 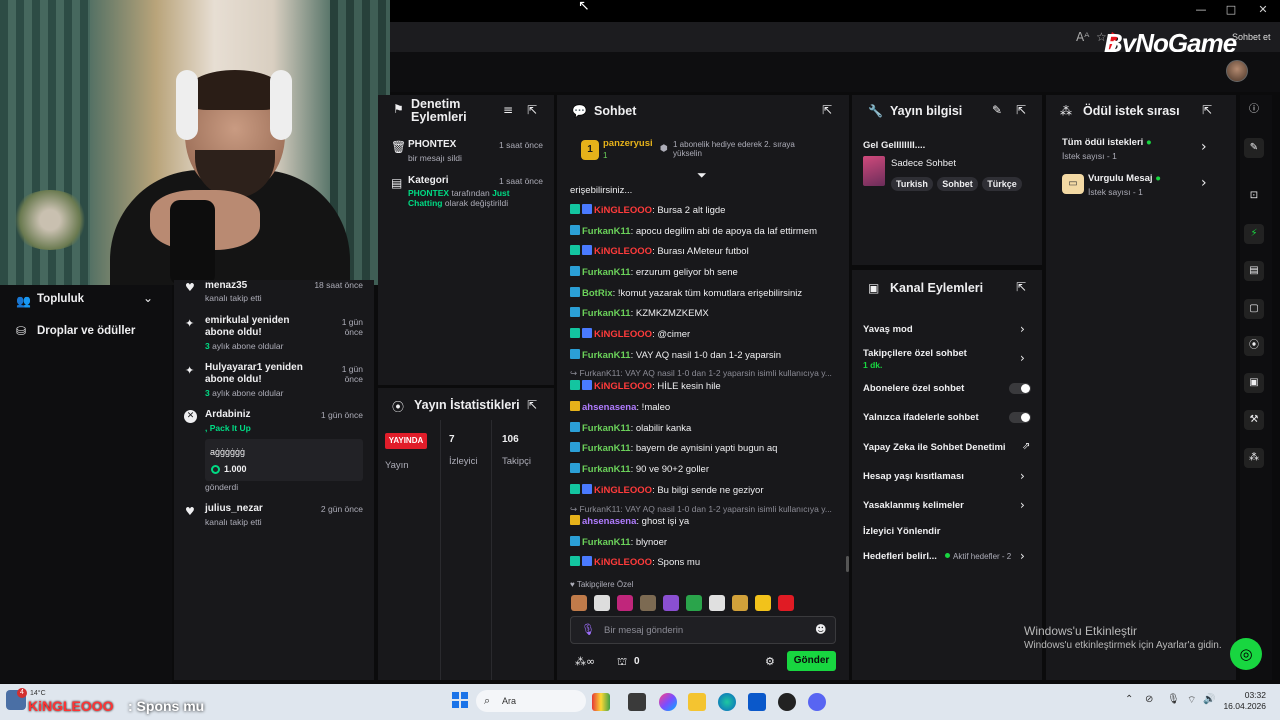 I want to click on mod-actor: PHONTEX, so click(x=432, y=145).